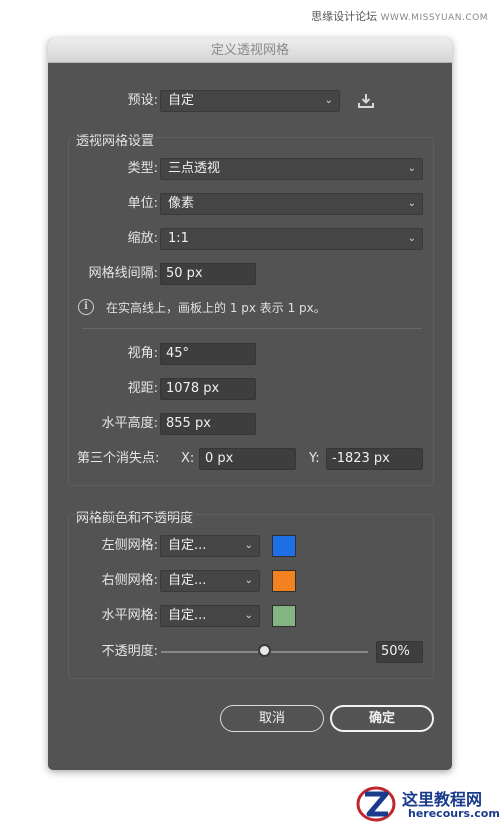  Describe the element at coordinates (399, 652) in the screenshot. I see `opacity-input: 50%` at that location.